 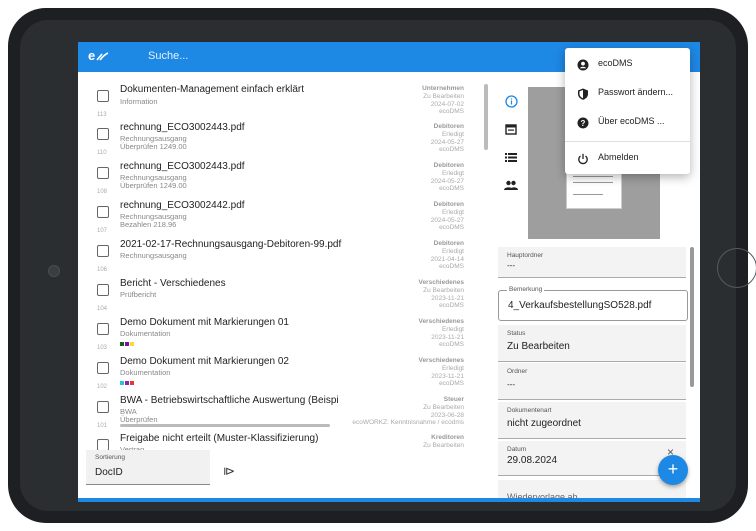 I want to click on document-meta: Erledigt 2024-05-27 ecoDMS, so click(x=447, y=220).